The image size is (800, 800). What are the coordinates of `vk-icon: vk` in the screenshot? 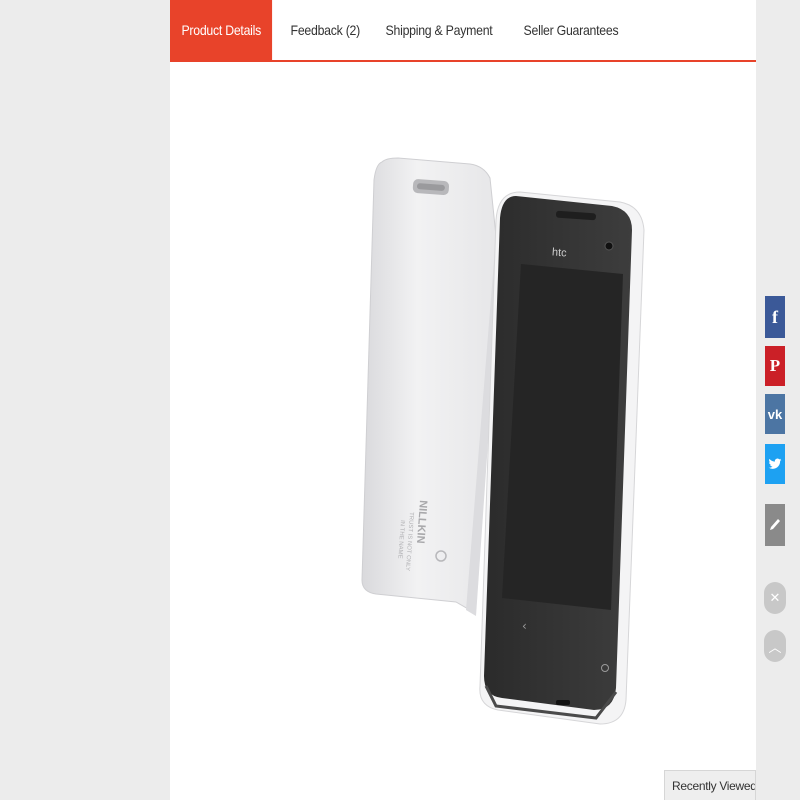 It's located at (775, 414).